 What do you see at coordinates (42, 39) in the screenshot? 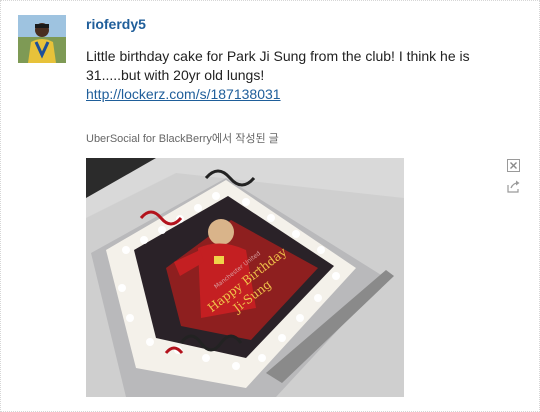
I see `avatar` at bounding box center [42, 39].